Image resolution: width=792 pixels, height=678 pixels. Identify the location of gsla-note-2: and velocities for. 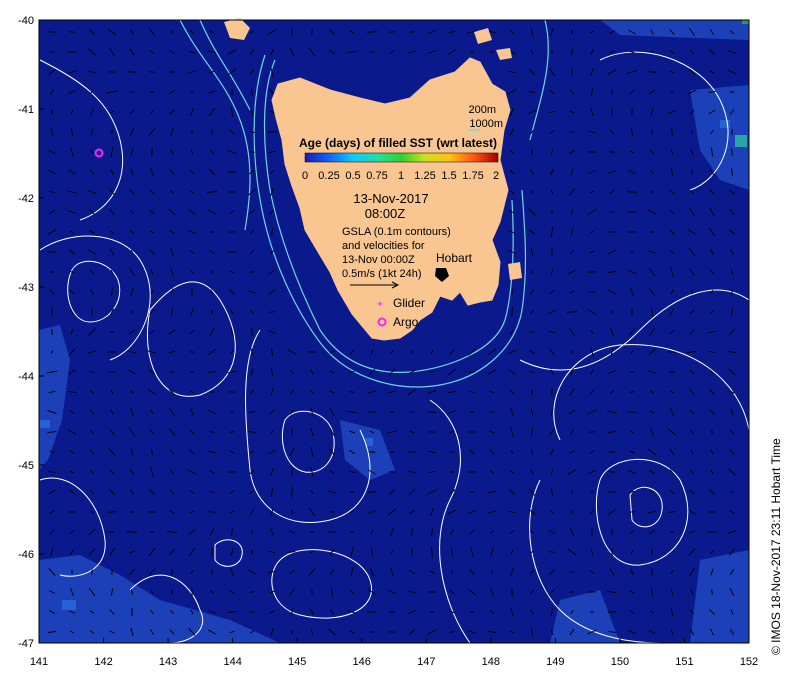
(383, 246).